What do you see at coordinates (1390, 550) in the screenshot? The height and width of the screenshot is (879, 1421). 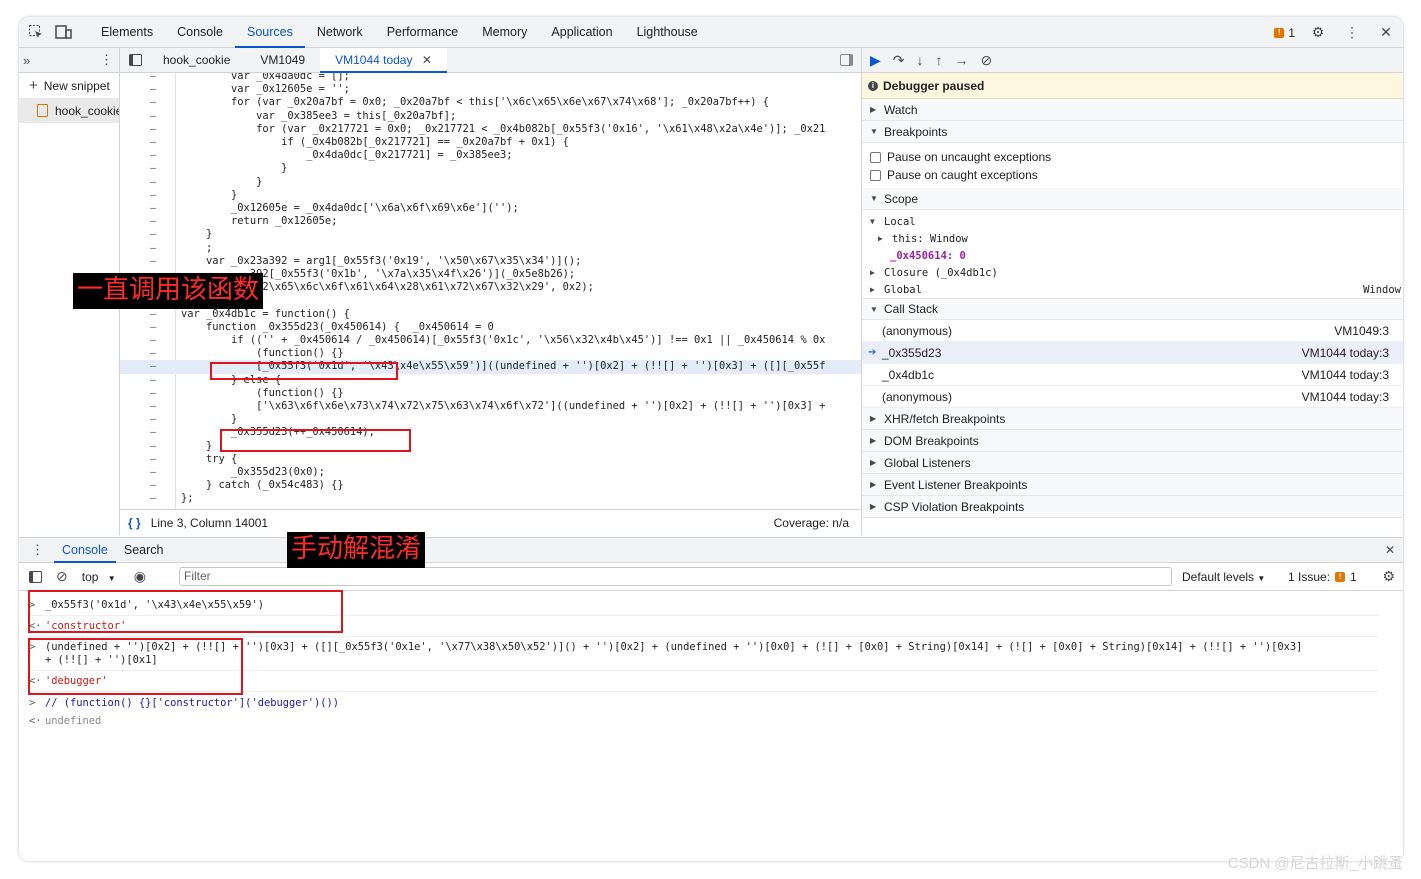 I see `close-drawer-icon: ✕` at bounding box center [1390, 550].